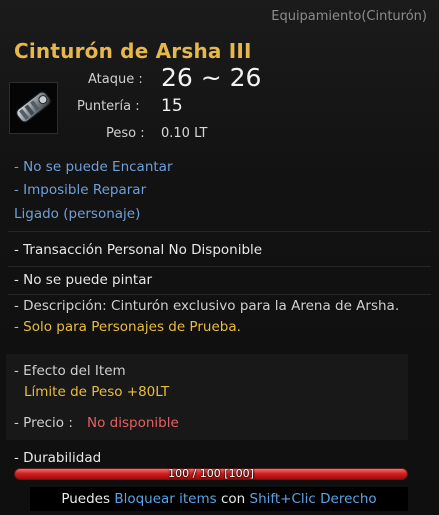 This screenshot has height=515, width=439. I want to click on bound-text: Ligado (personaje), so click(77, 214).